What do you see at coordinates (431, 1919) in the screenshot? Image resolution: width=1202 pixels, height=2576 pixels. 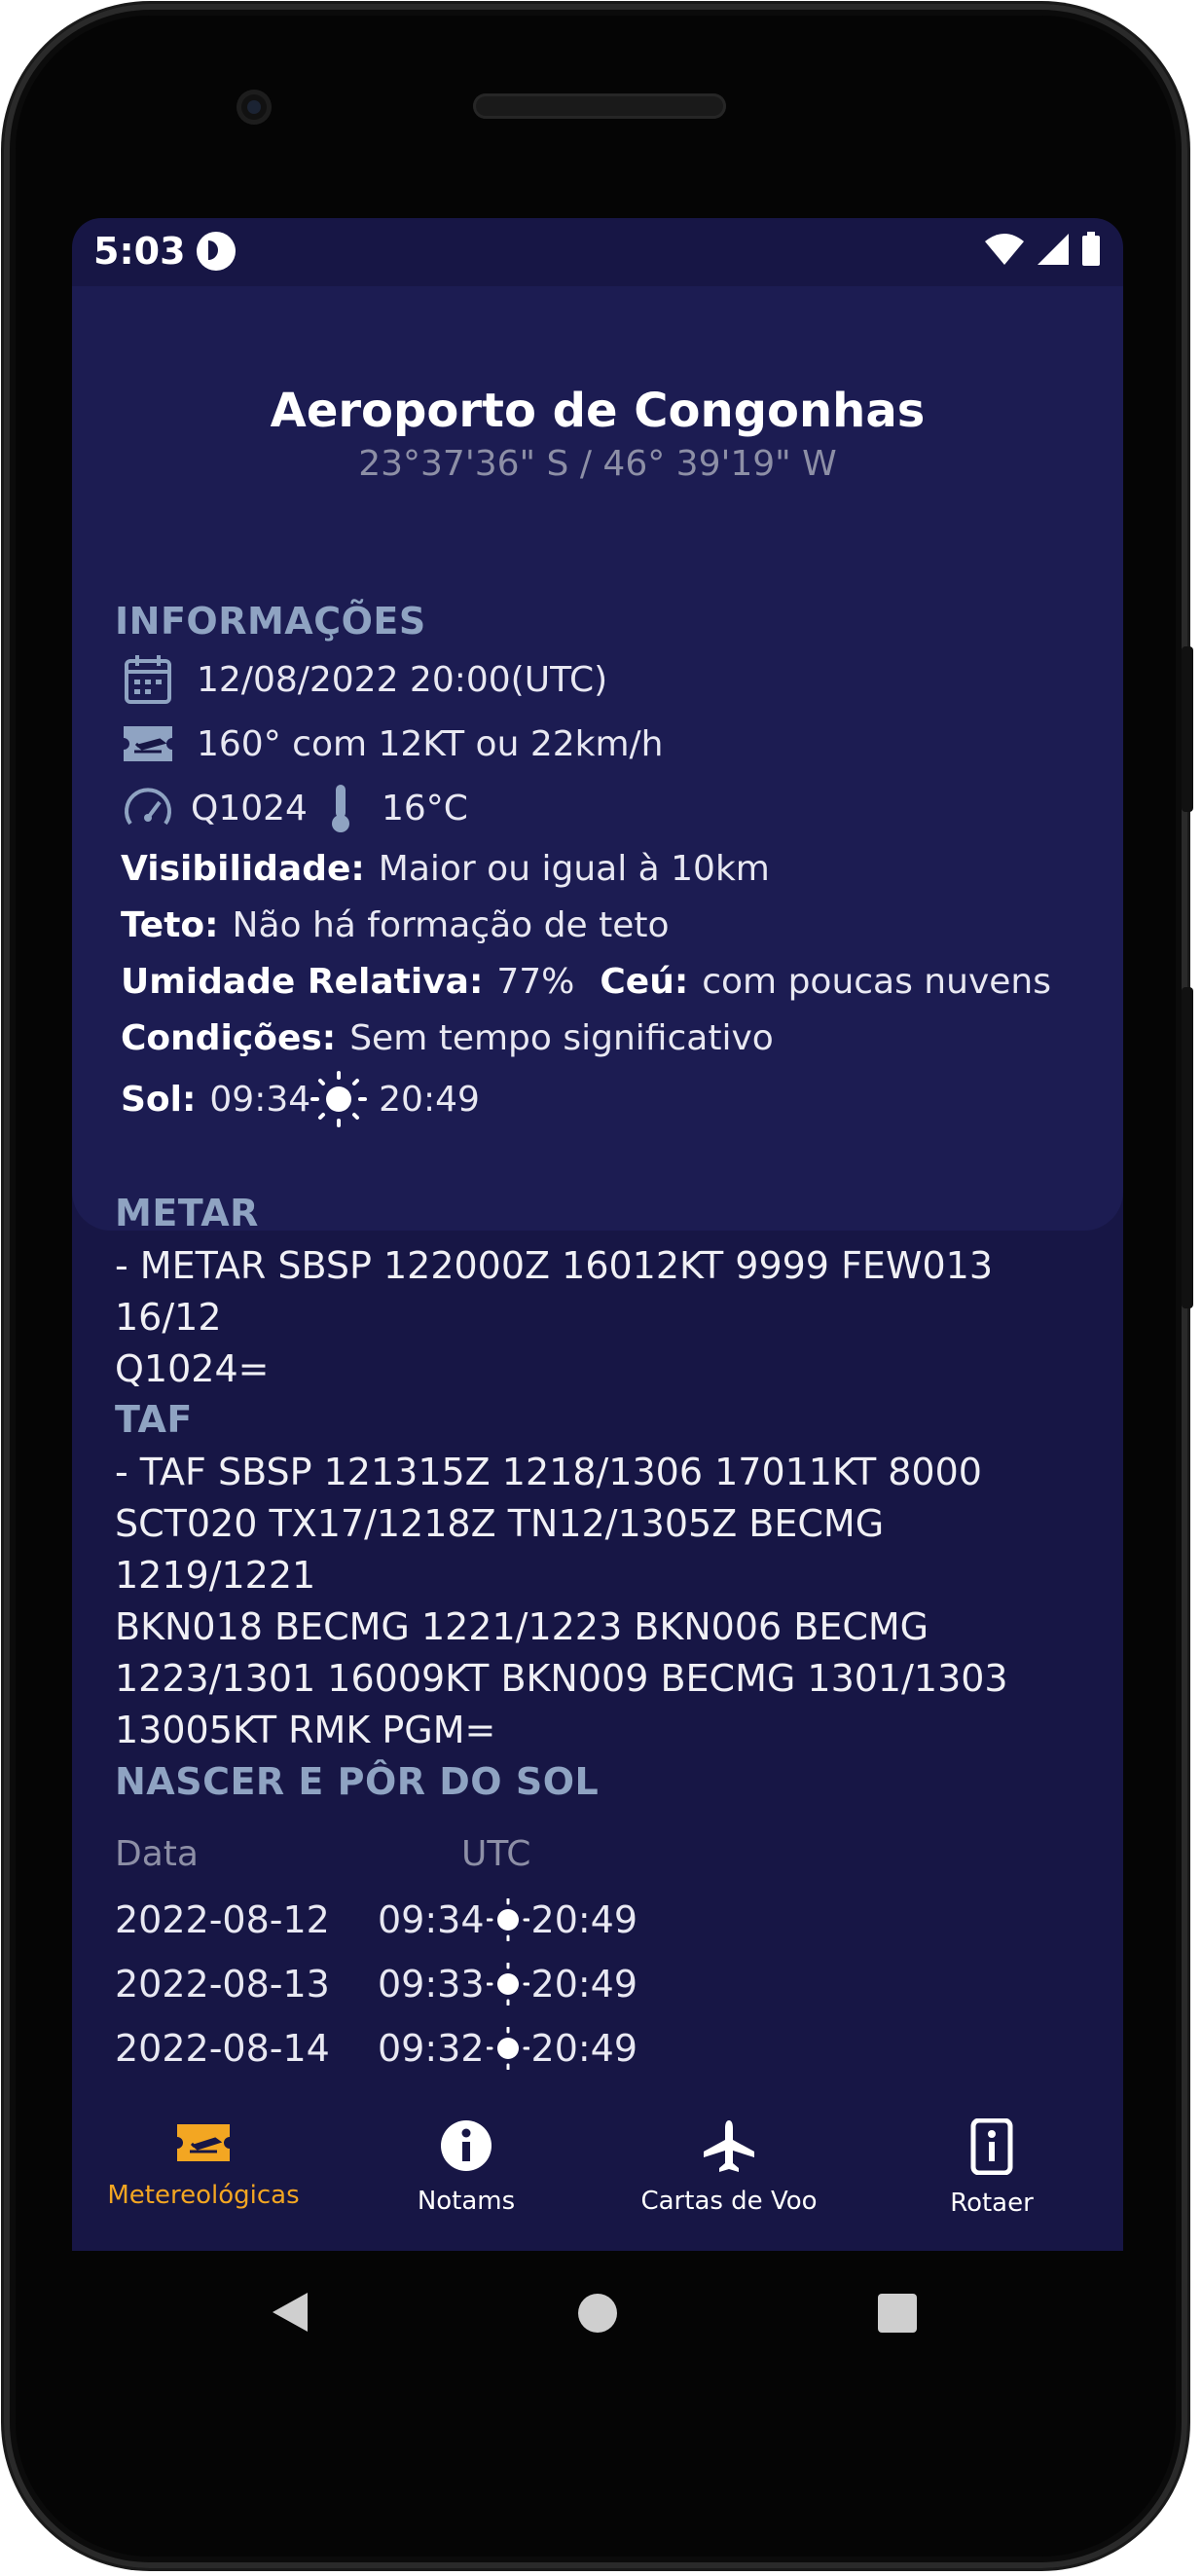 I see `sun-table-rise: 09:34` at bounding box center [431, 1919].